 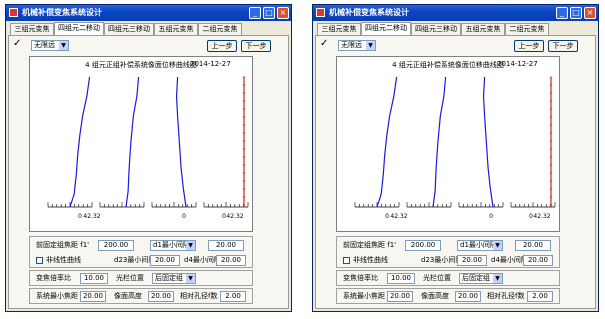 What do you see at coordinates (455, 13) in the screenshot?
I see `title-bar: 机械补偿变焦系统设计 _ □ ×` at bounding box center [455, 13].